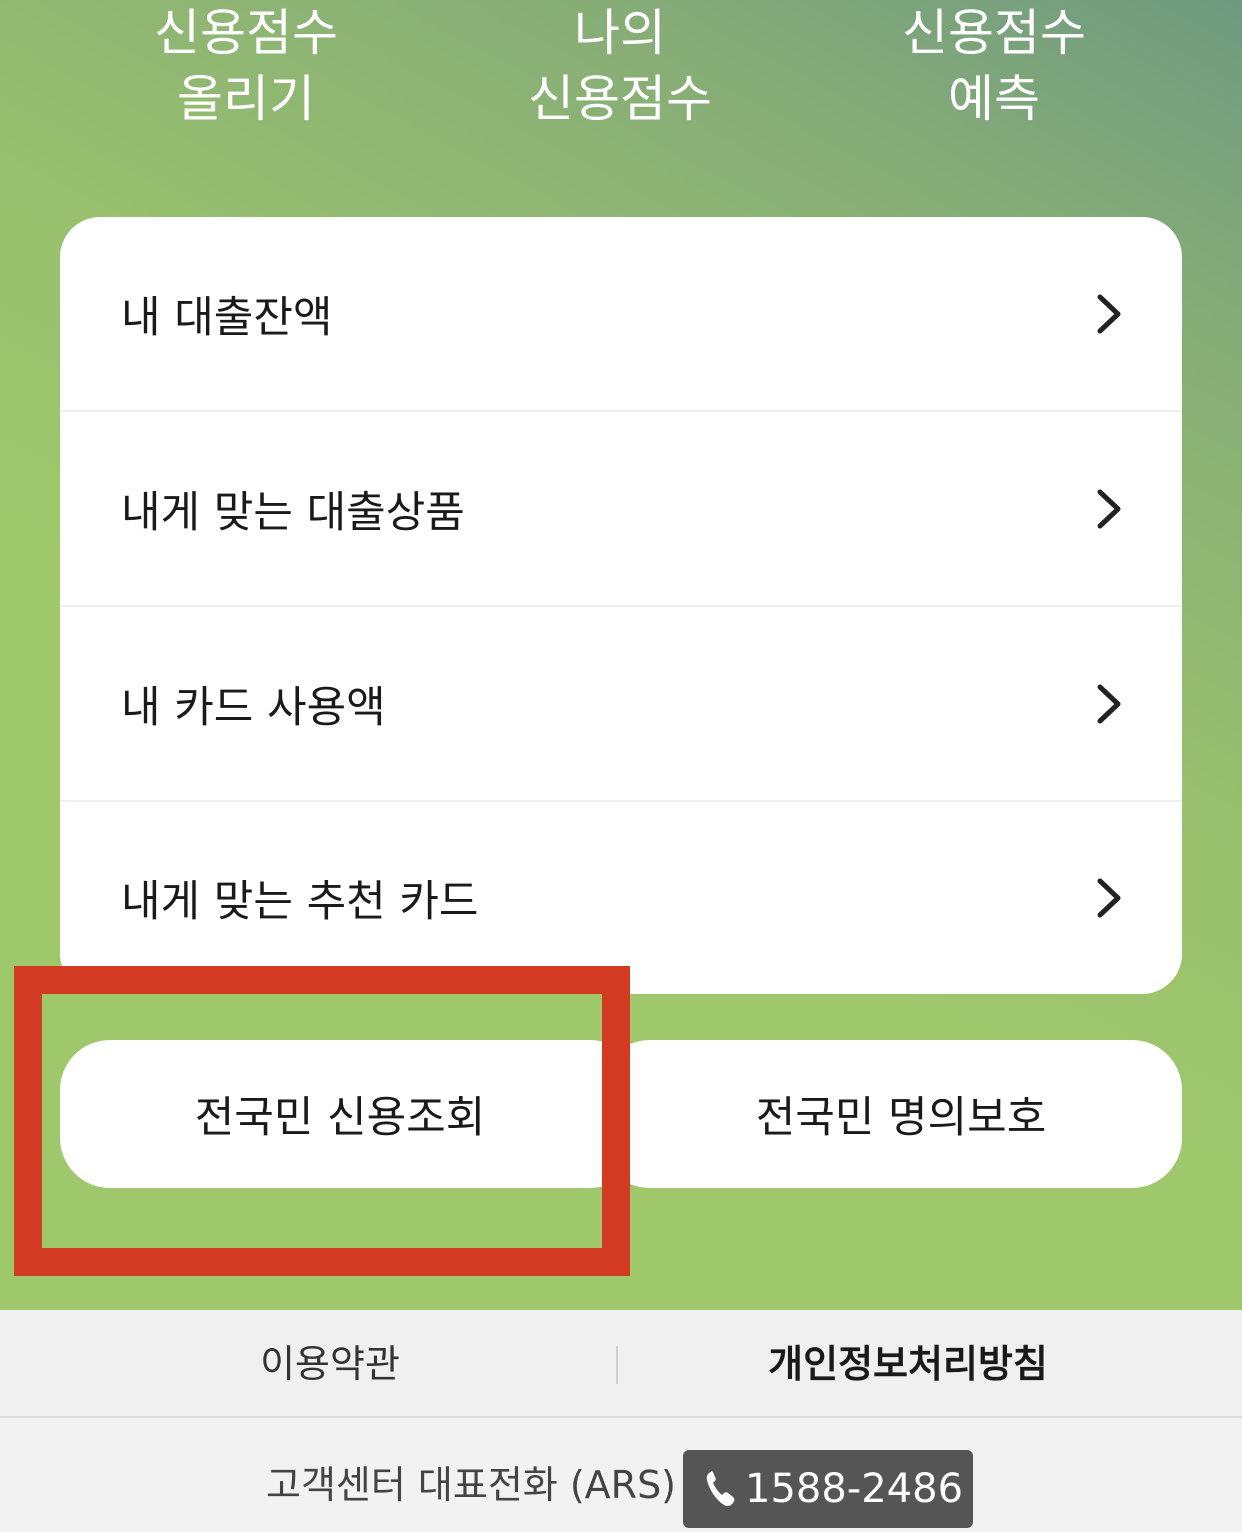 This screenshot has height=1532, width=1242. What do you see at coordinates (621, 509) in the screenshot?
I see `menu-item-loan-products: 내게 맞는 대출상품` at bounding box center [621, 509].